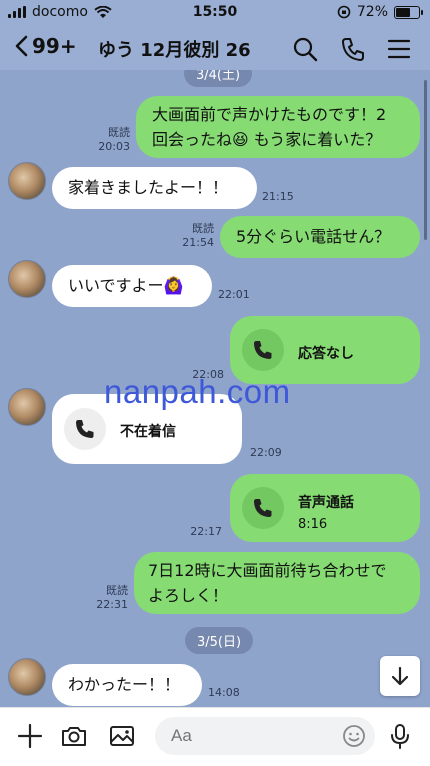  What do you see at coordinates (198, 242) in the screenshot?
I see `message-time: 21:54` at bounding box center [198, 242].